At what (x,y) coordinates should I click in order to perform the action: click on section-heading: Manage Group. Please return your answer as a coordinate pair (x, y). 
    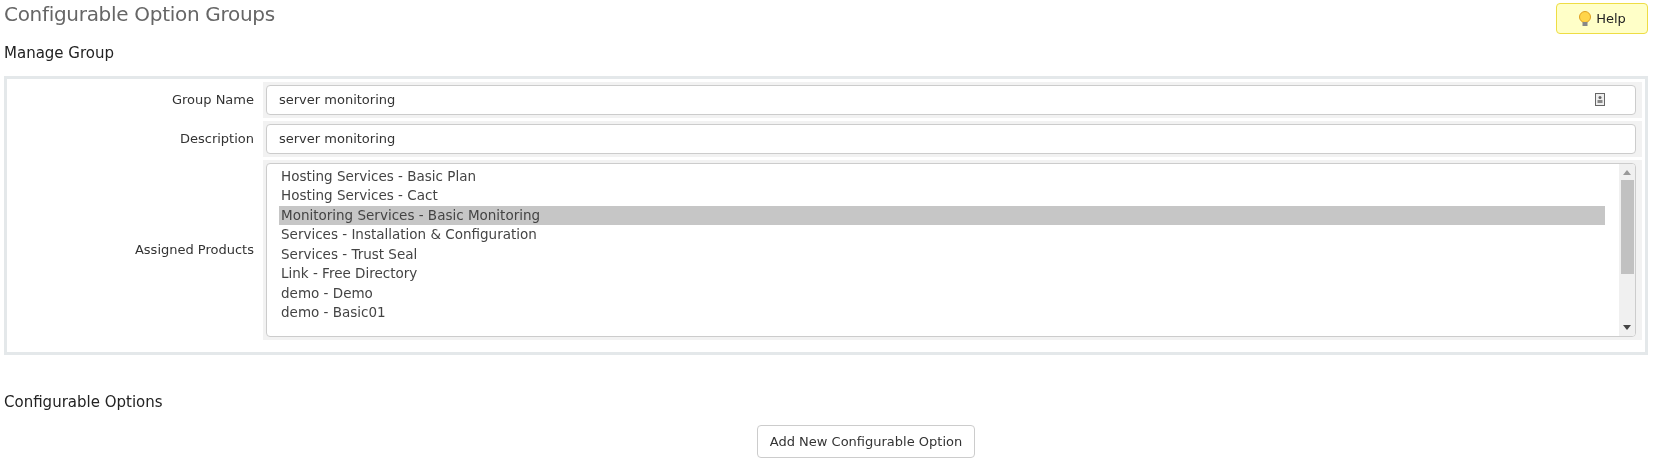
    Looking at the image, I should click on (60, 52).